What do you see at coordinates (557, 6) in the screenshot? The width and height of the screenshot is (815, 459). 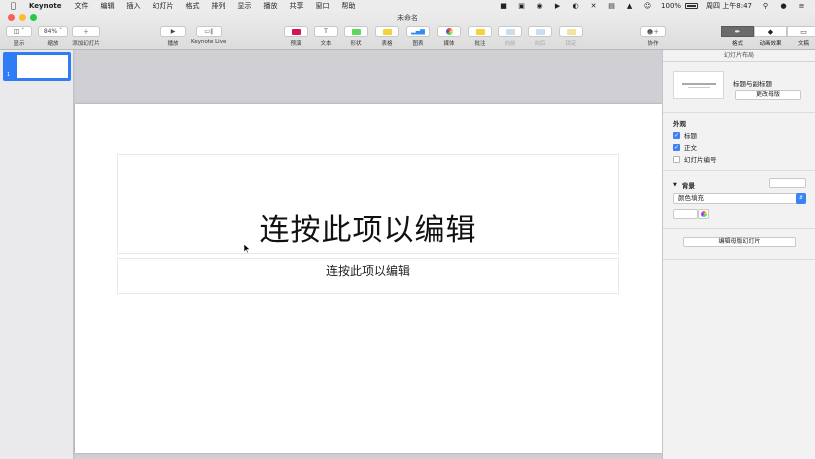 I see `status-app-icon: ▶` at bounding box center [557, 6].